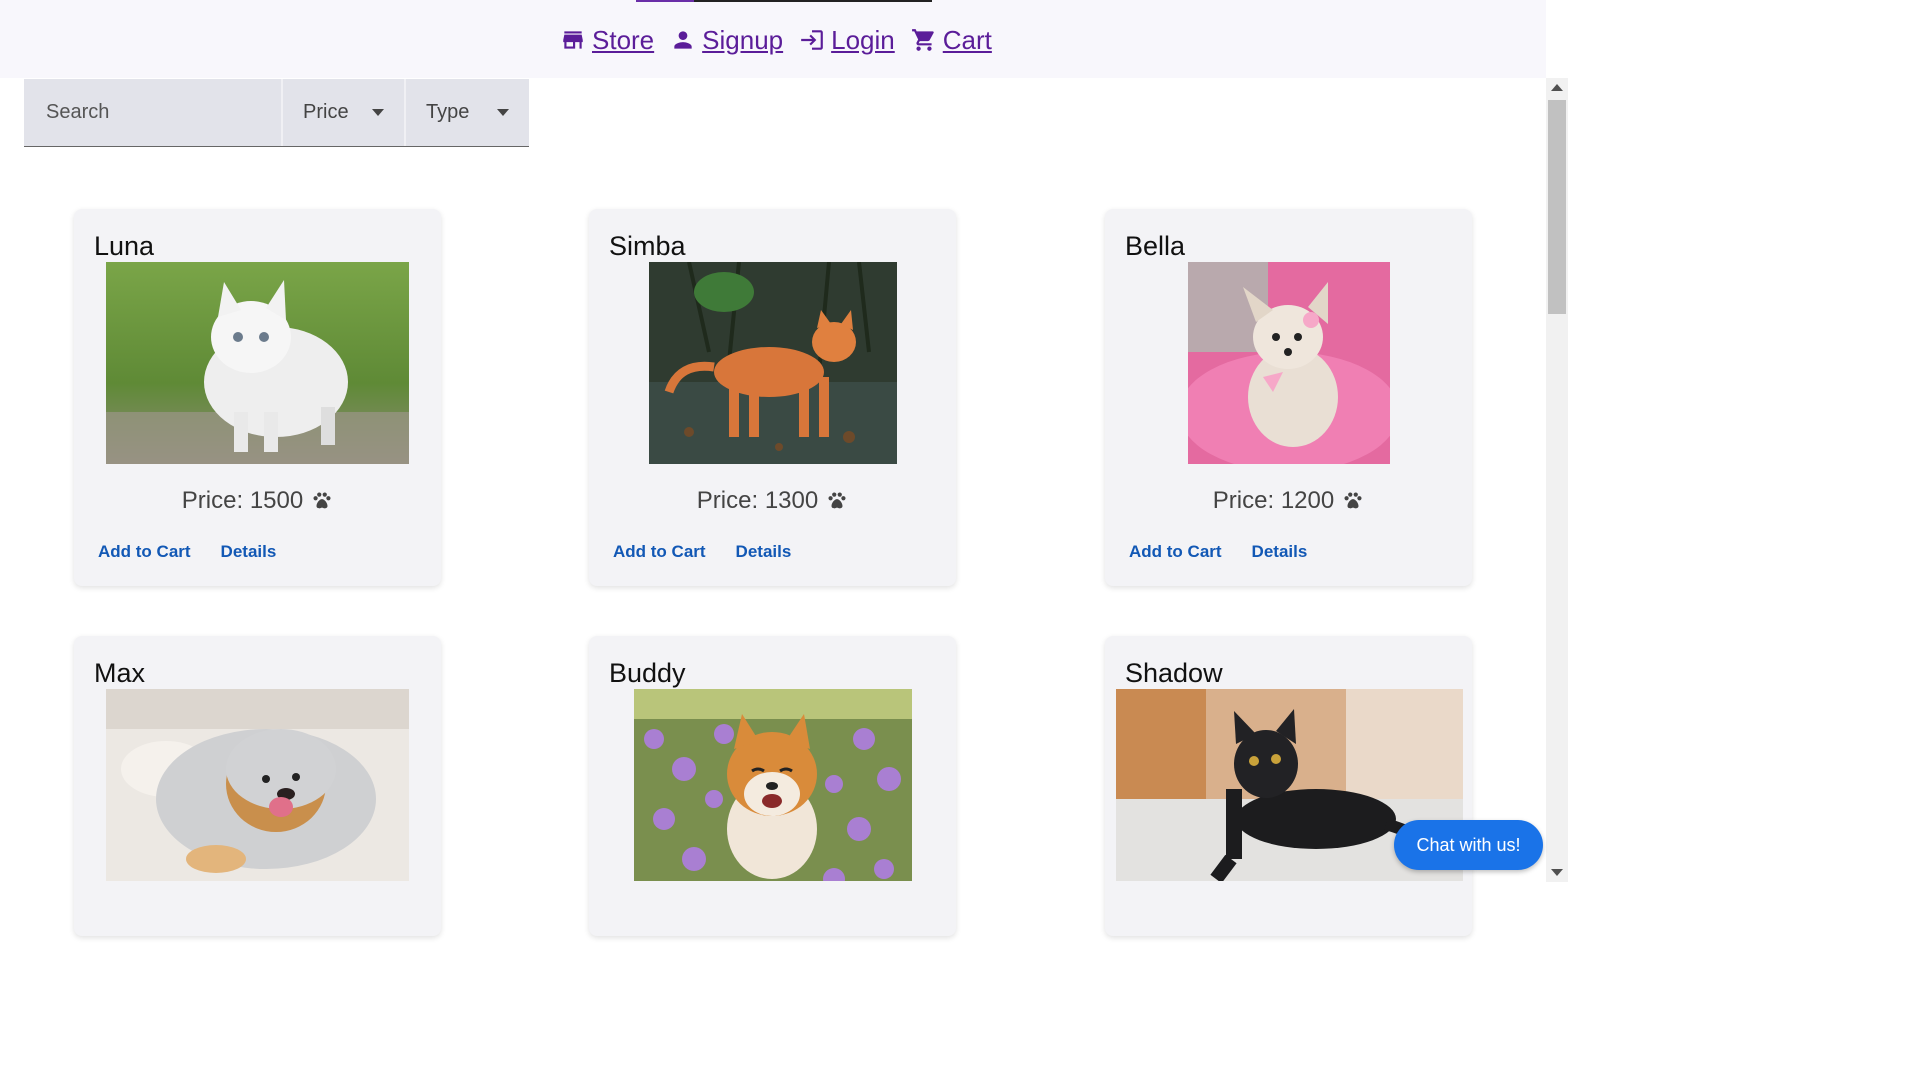 This screenshot has height=1080, width=1920. Describe the element at coordinates (1557, 207) in the screenshot. I see `scrollbar-thumb` at that location.